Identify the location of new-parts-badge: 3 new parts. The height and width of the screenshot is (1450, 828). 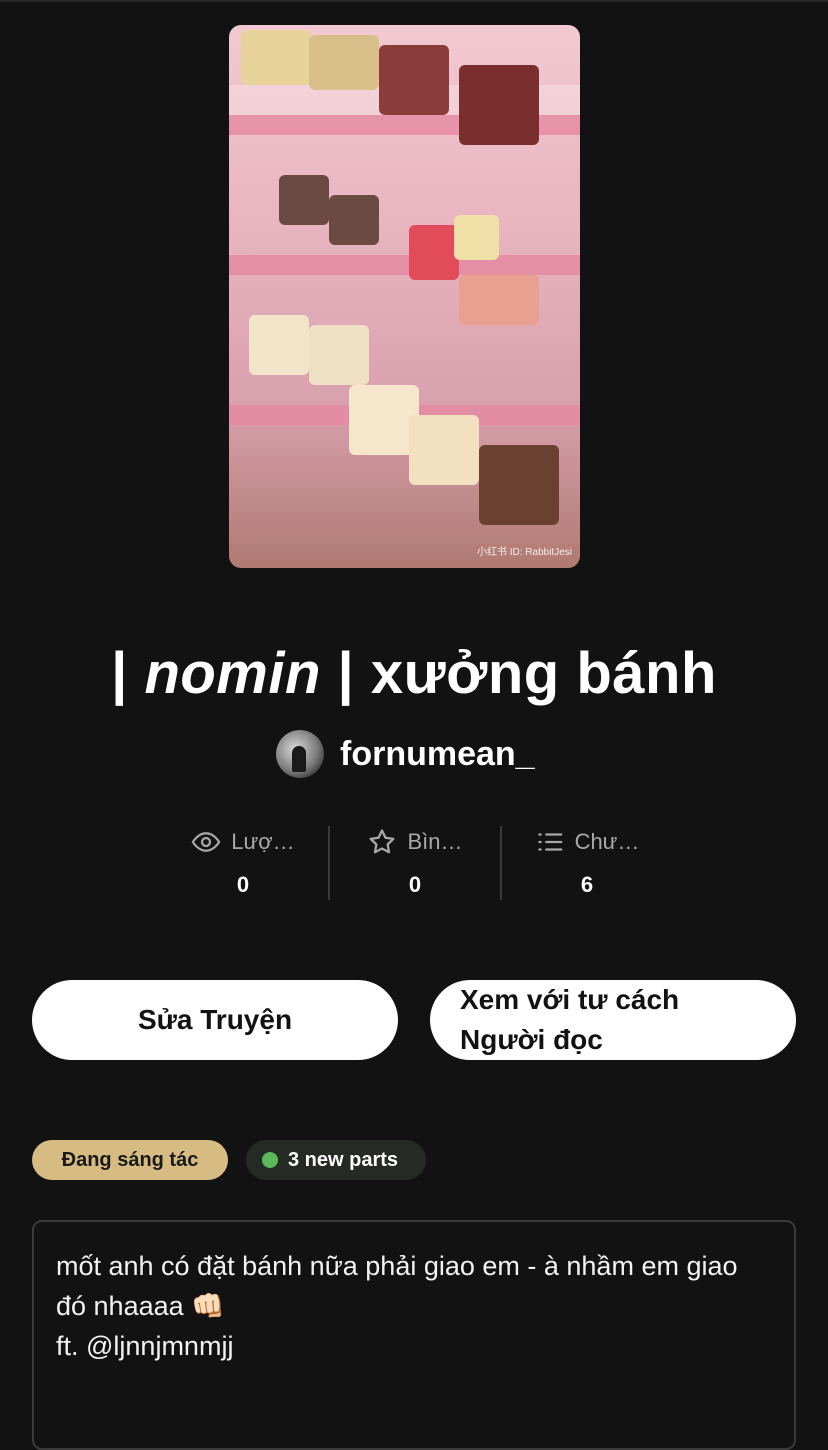
(336, 1160).